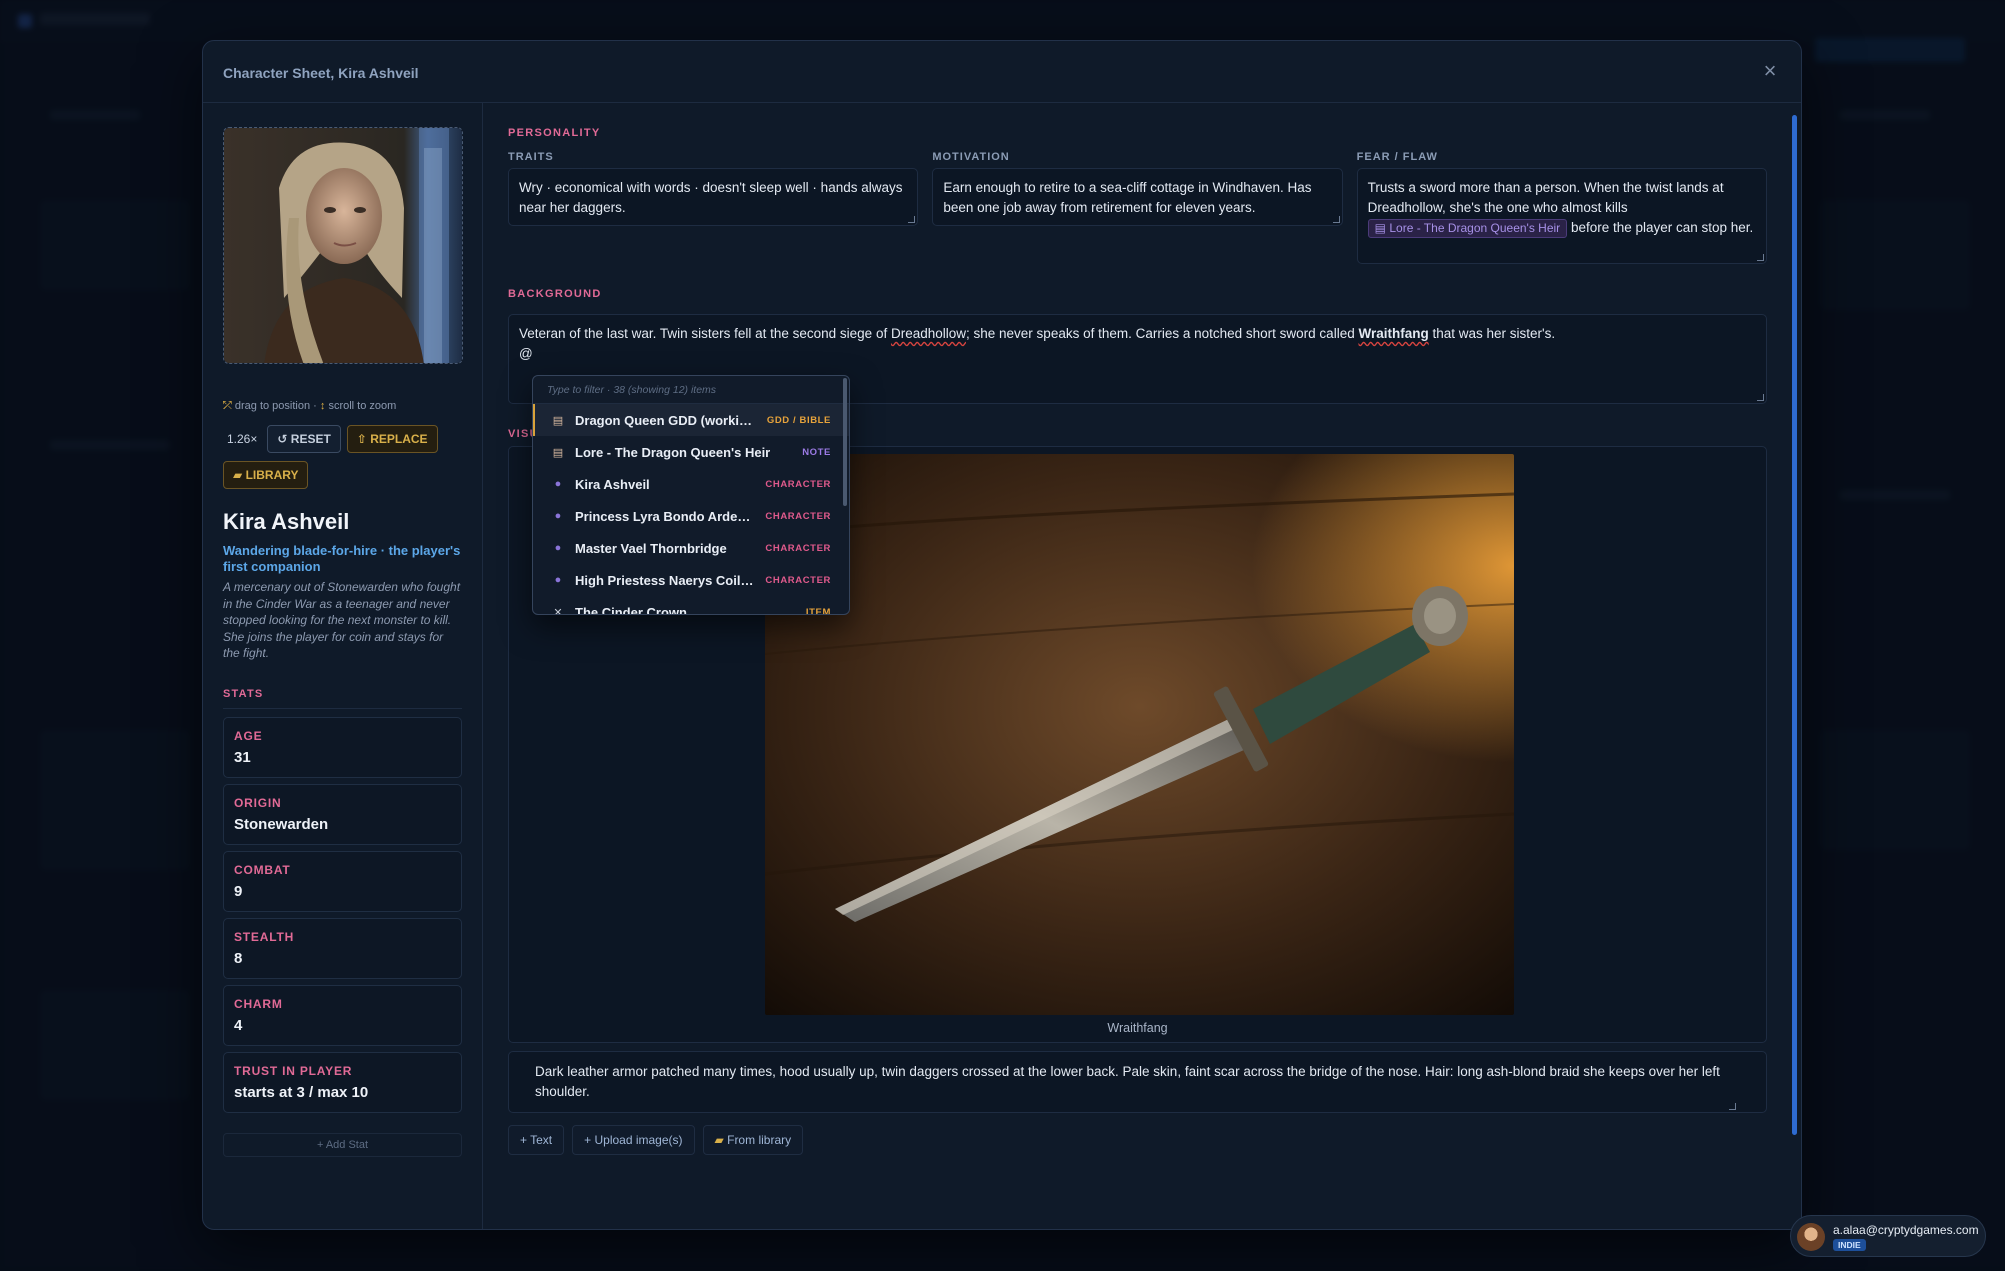 This screenshot has height=1271, width=2005. What do you see at coordinates (258, 802) in the screenshot?
I see `stat-label: ORIGIN` at bounding box center [258, 802].